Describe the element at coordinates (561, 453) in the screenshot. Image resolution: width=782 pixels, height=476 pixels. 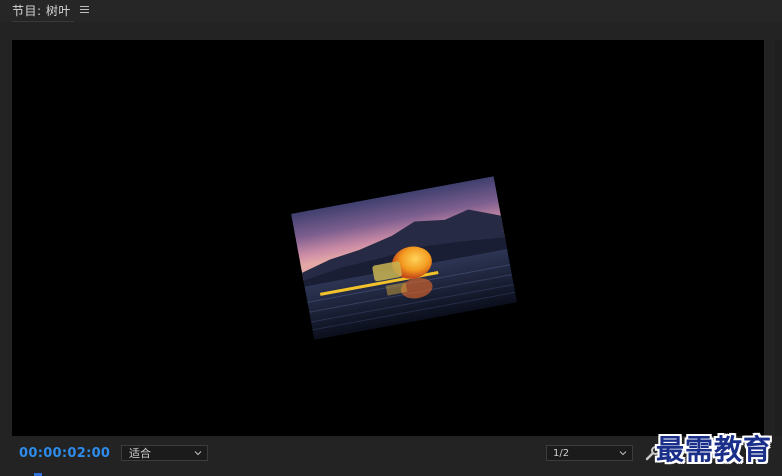
I see `playback-resolution-value: 1/2` at that location.